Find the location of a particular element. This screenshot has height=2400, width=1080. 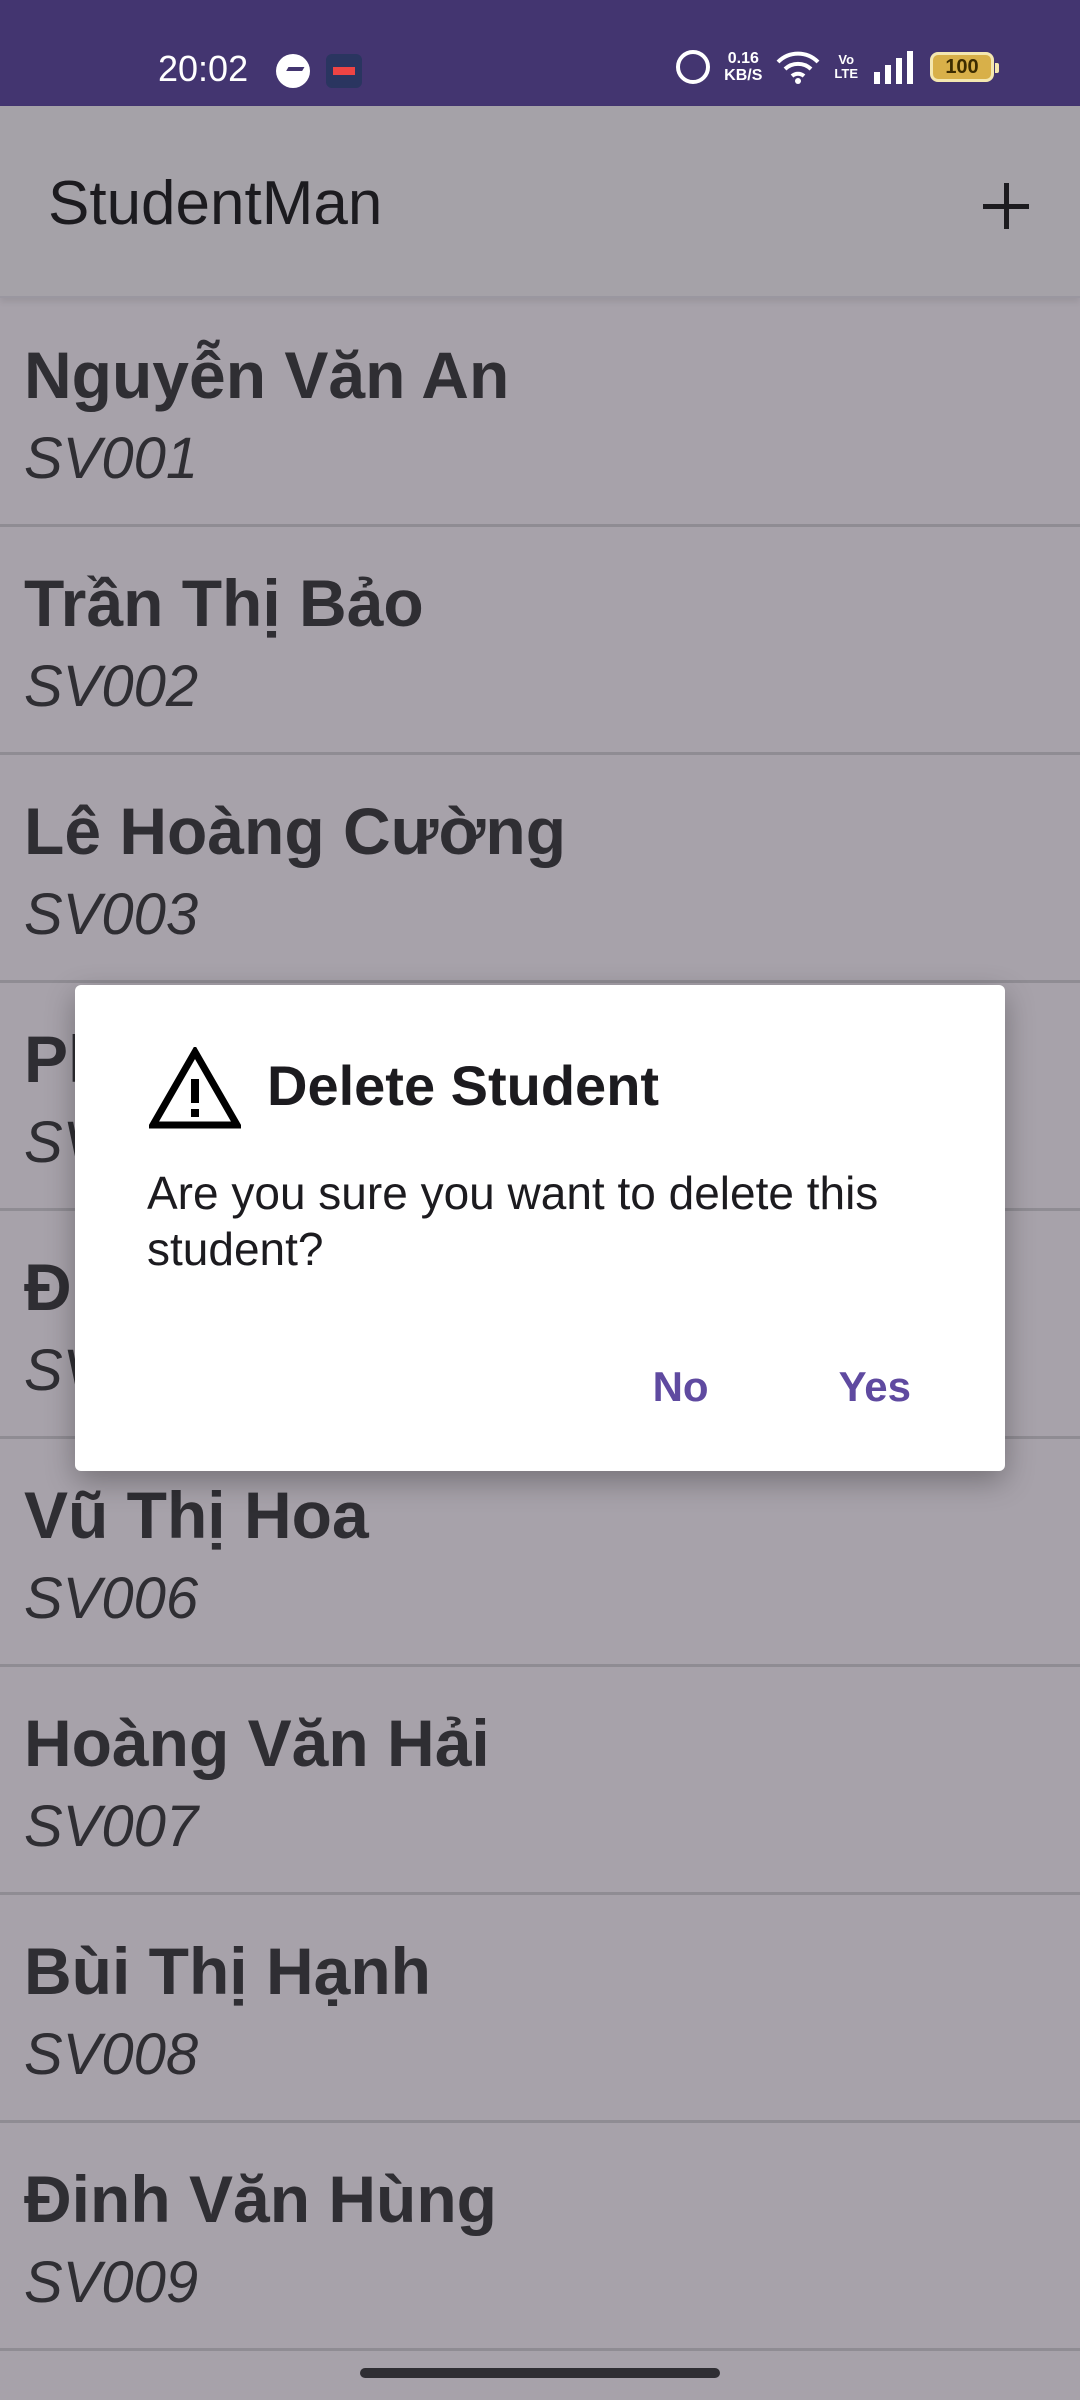

volte-indicator: Vo LTE is located at coordinates (846, 67).